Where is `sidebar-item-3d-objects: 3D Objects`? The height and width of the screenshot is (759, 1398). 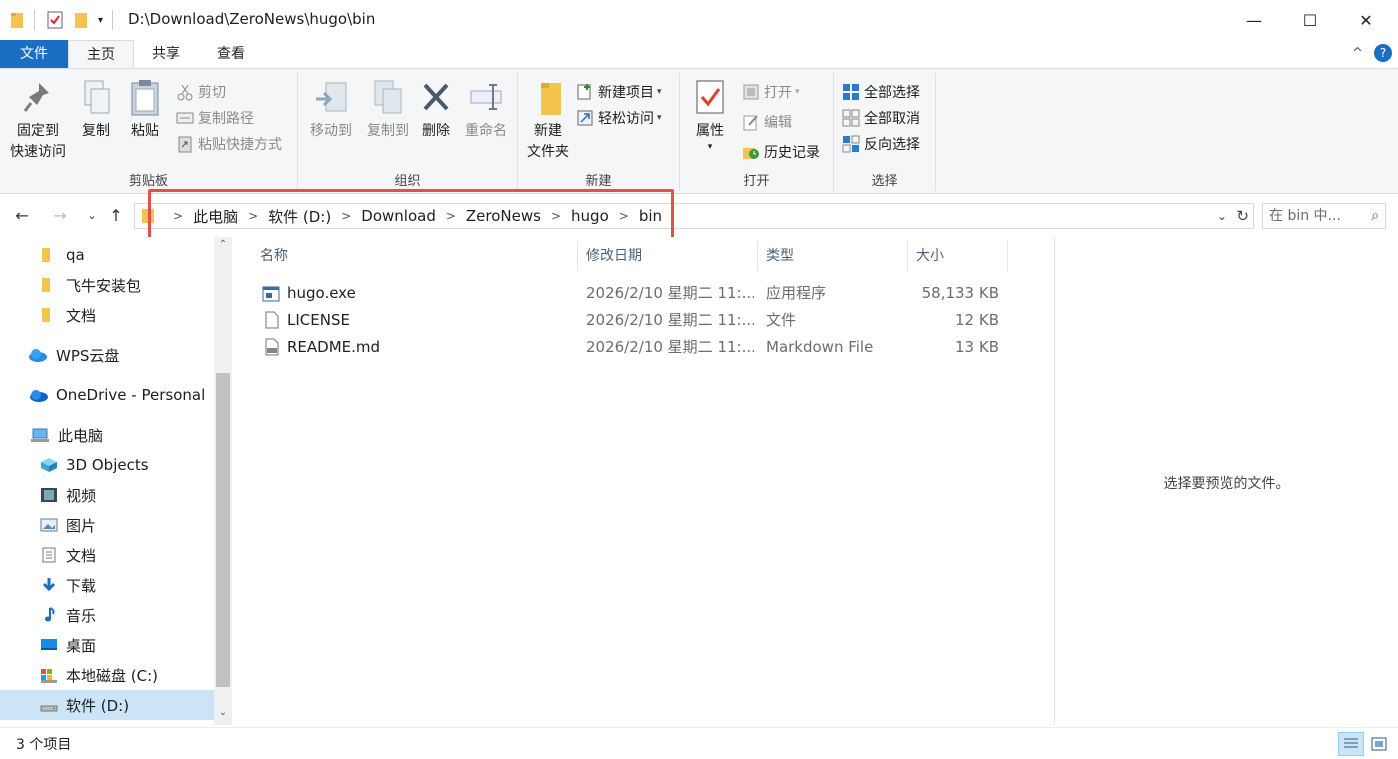
sidebar-item-3d-objects: 3D Objects is located at coordinates (107, 465).